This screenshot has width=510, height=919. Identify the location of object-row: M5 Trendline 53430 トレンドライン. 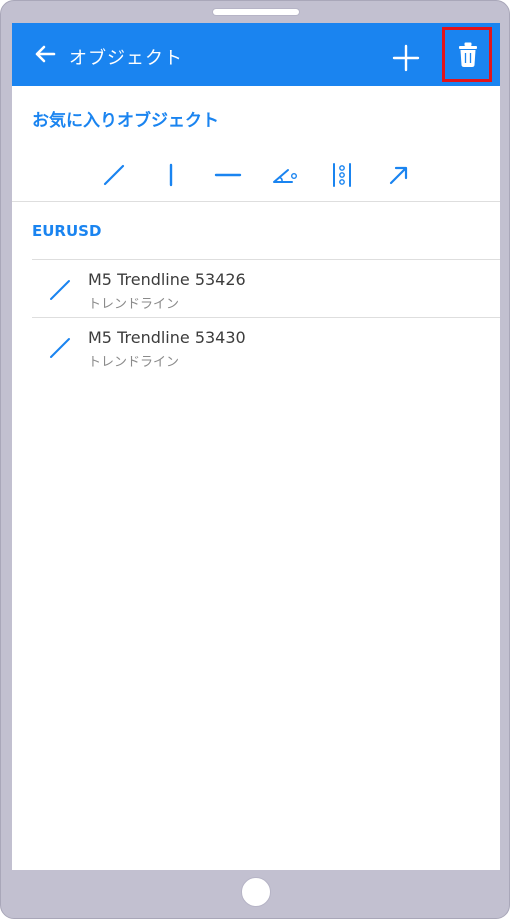
(266, 346).